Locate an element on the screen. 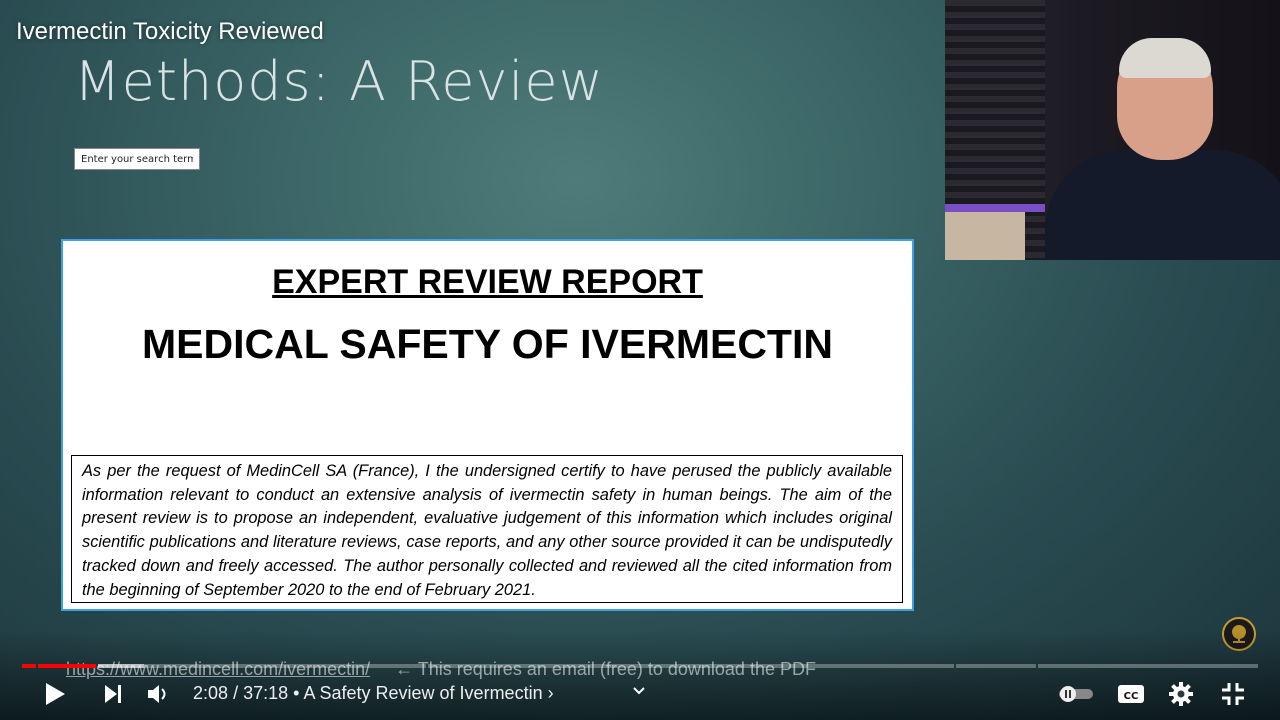 This screenshot has height=720, width=1280. volume-icon is located at coordinates (157, 694).